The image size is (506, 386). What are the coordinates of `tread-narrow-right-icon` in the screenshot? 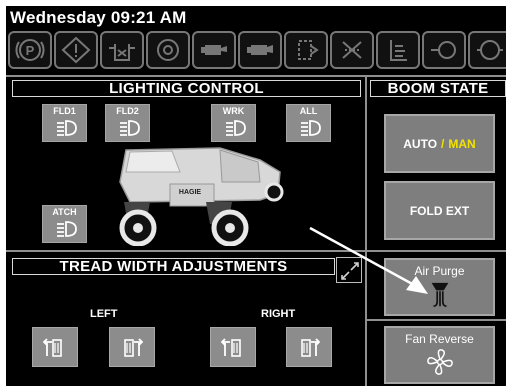 It's located at (230, 347).